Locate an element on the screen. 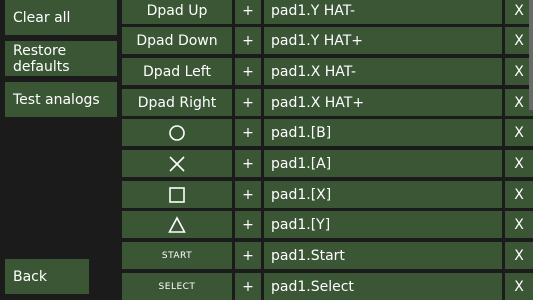 This screenshot has width=533, height=300. mapping-row: Dpad Up + pad1.Y HAT- X is located at coordinates (327, 12).